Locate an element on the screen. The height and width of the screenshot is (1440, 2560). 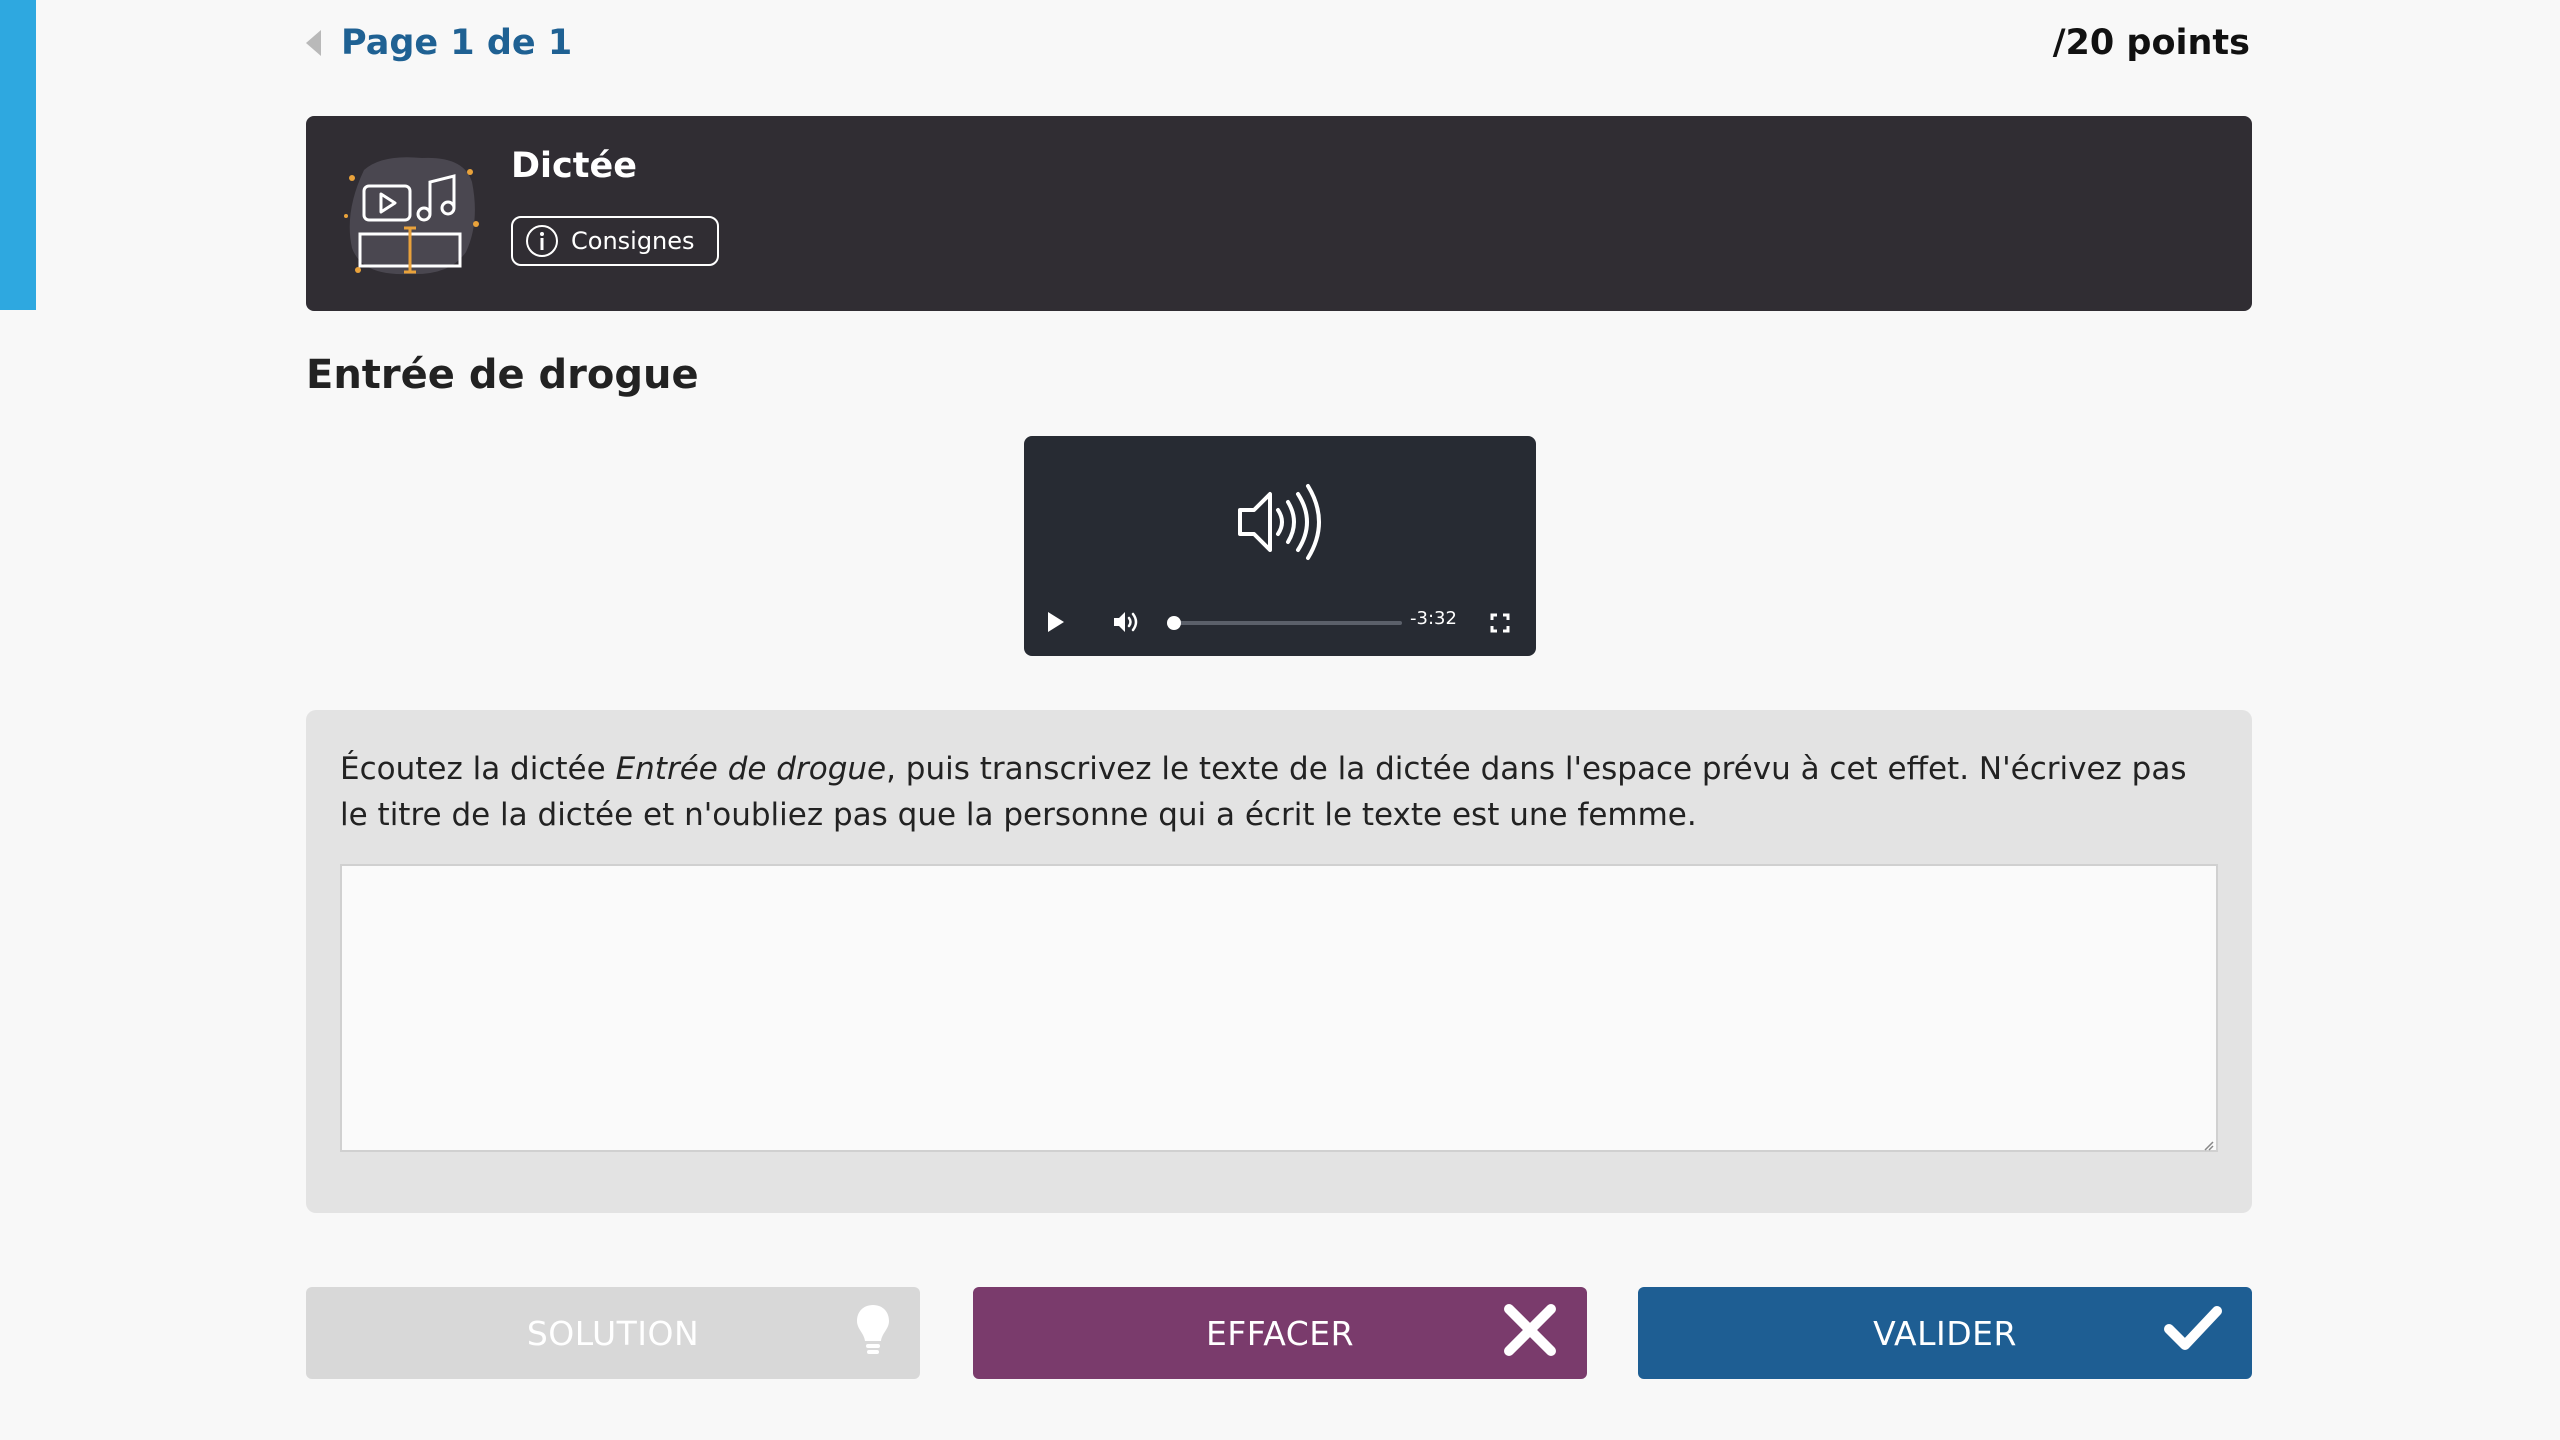
speaker-icon is located at coordinates (1280, 524).